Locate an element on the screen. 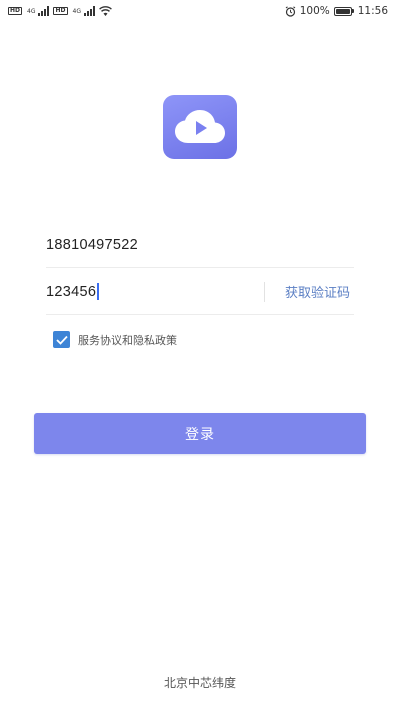 This screenshot has height=711, width=400. agreement-checkbox is located at coordinates (61, 339).